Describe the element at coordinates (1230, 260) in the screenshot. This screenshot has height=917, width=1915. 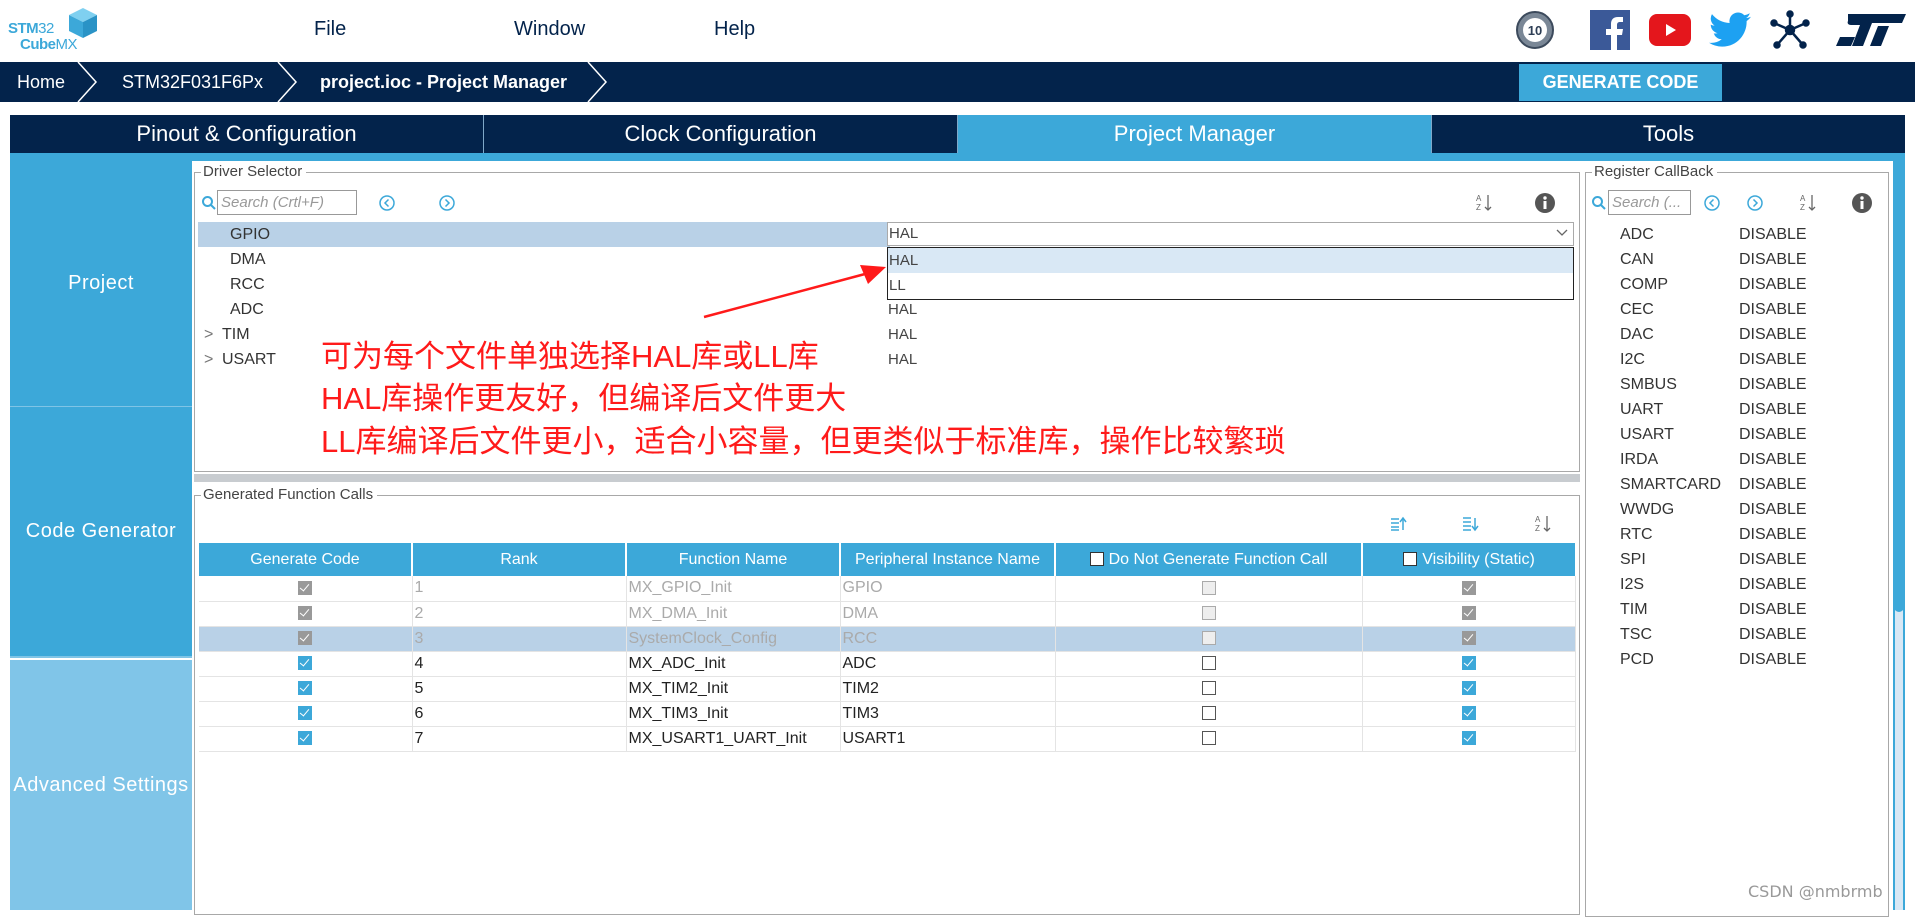
I see `dropdown-option-hal: HAL` at that location.